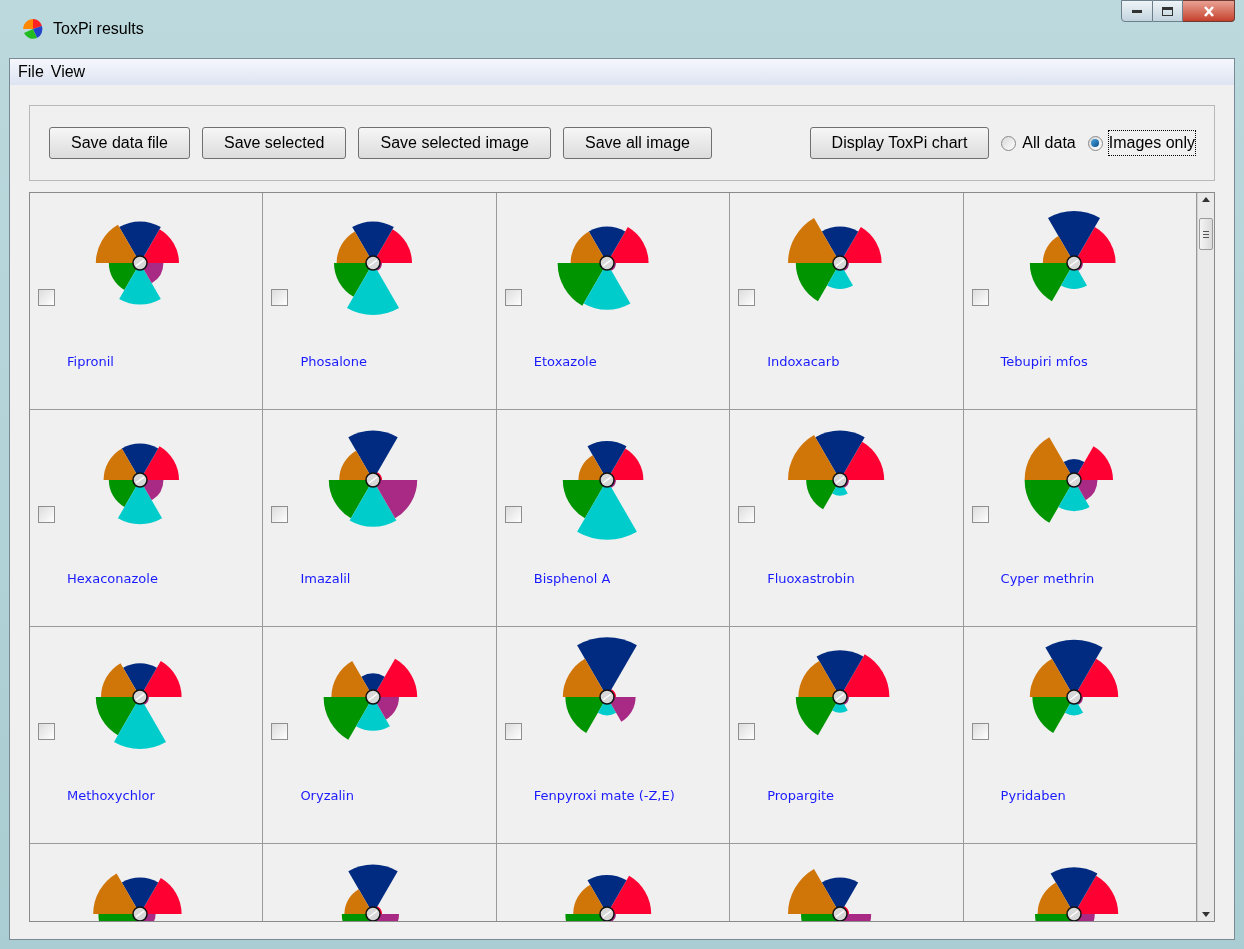 The height and width of the screenshot is (949, 1244). I want to click on radio-label: Images only, so click(1151, 143).